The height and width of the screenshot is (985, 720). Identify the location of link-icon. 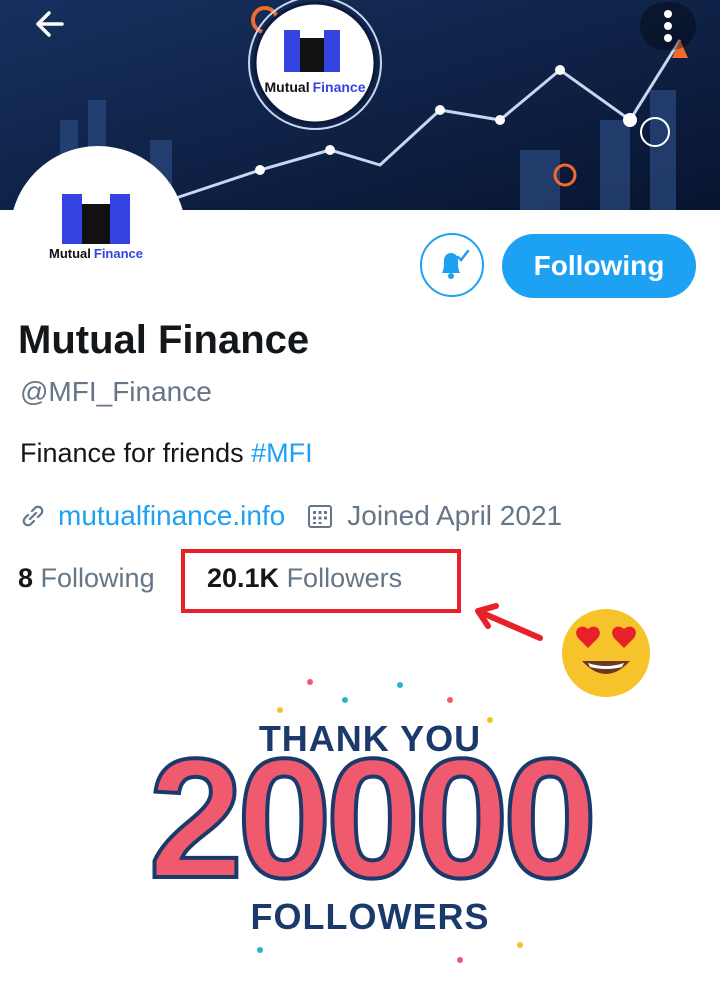
(33, 516).